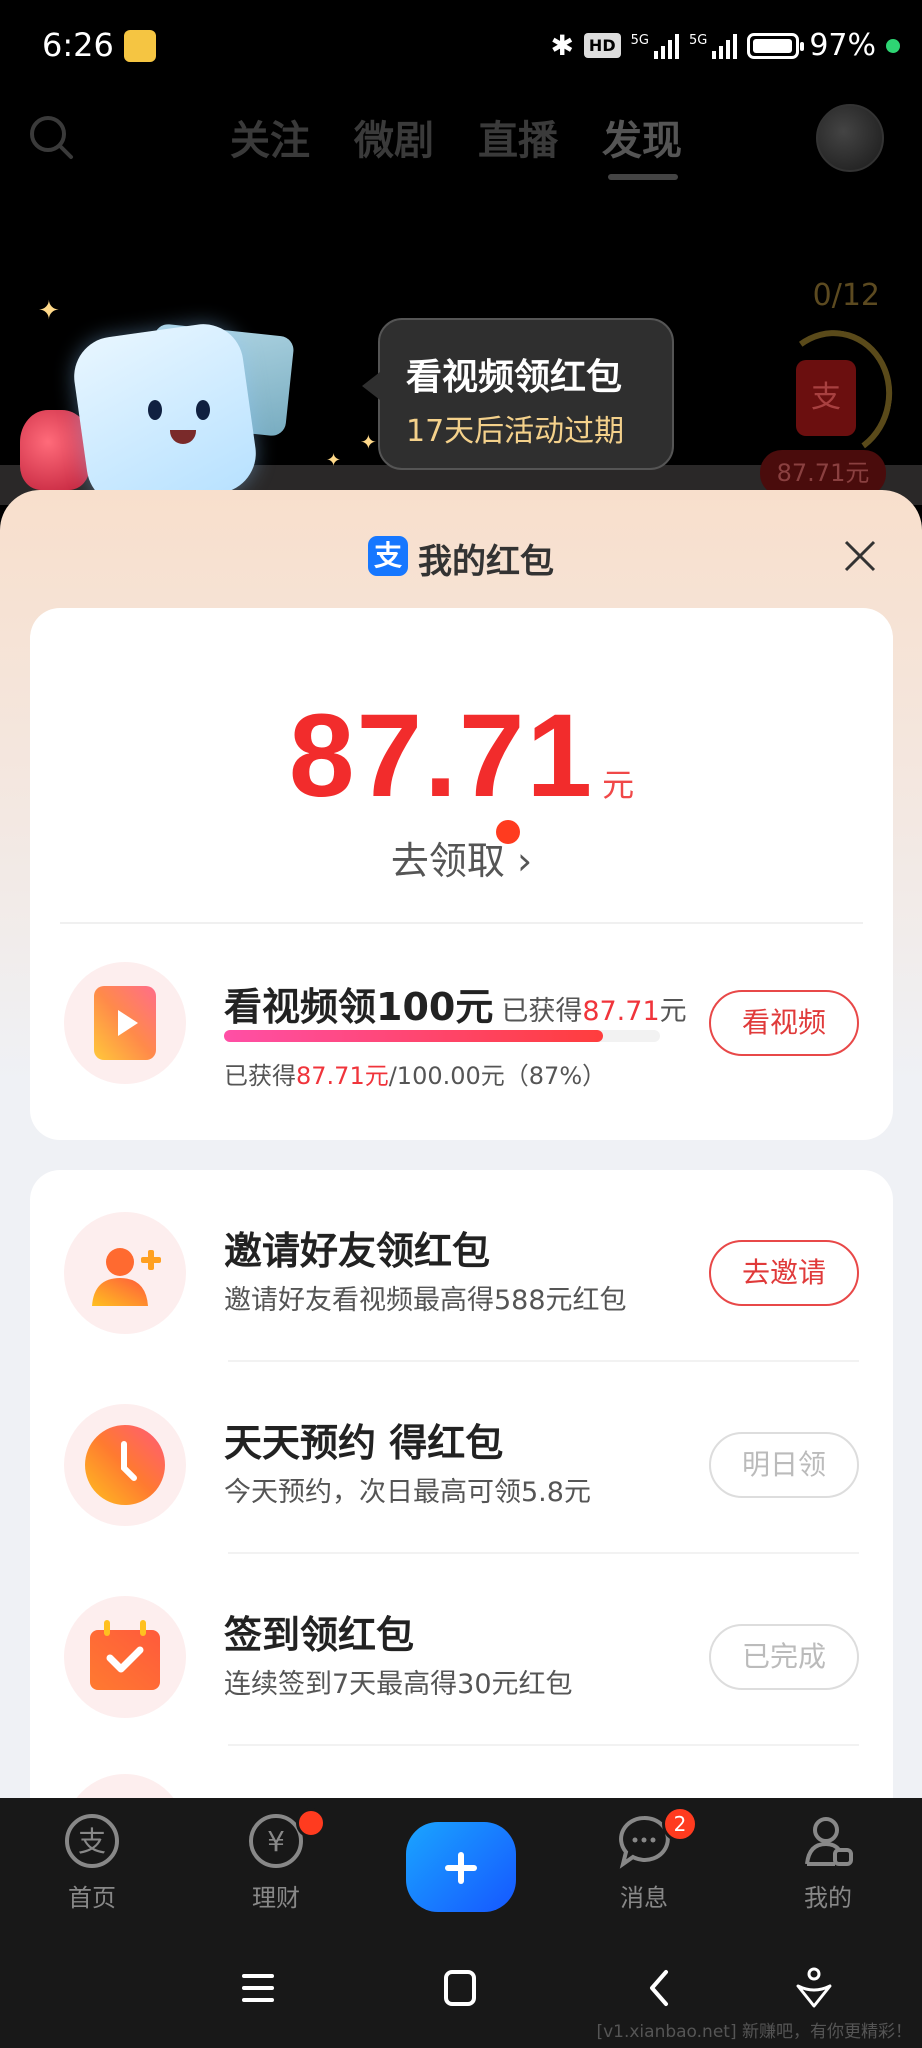 The image size is (922, 2048). I want to click on status-bar: 6:26 ✱ HD 5G 5G 97%, so click(461, 46).